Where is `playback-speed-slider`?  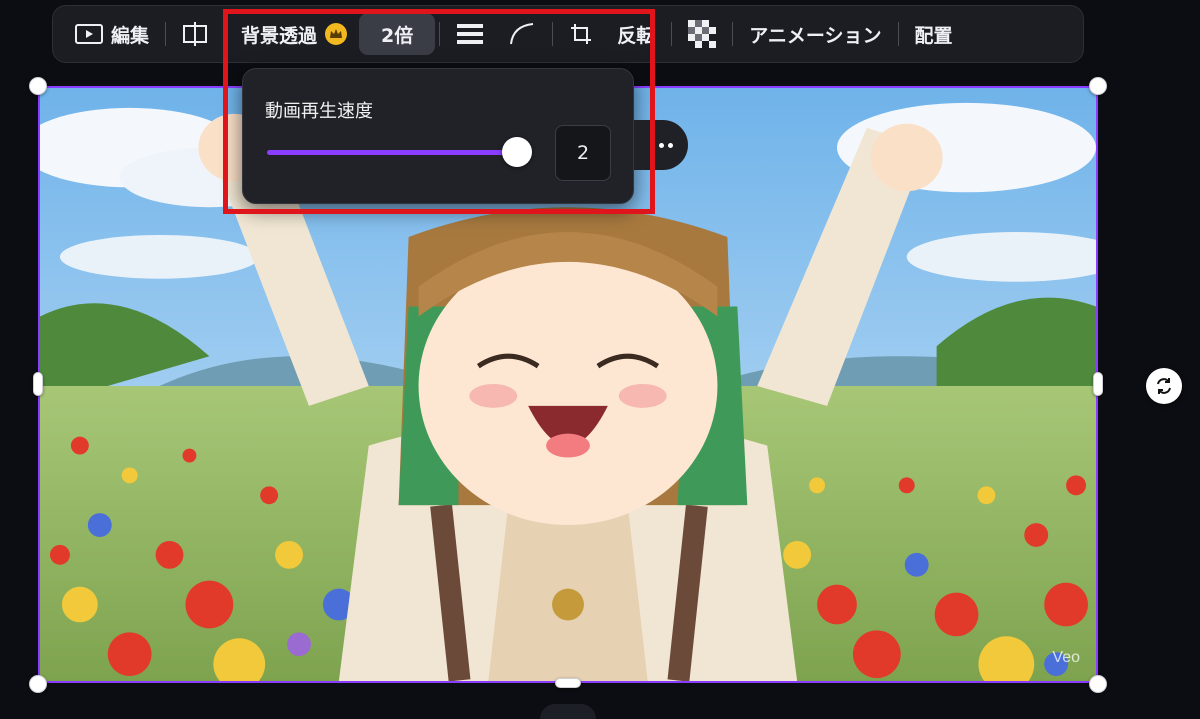
playback-speed-slider is located at coordinates (399, 152).